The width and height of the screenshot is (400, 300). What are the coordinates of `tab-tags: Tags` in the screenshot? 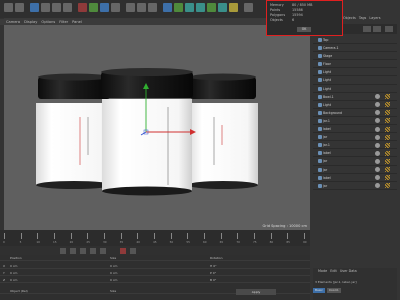 It's located at (363, 19).